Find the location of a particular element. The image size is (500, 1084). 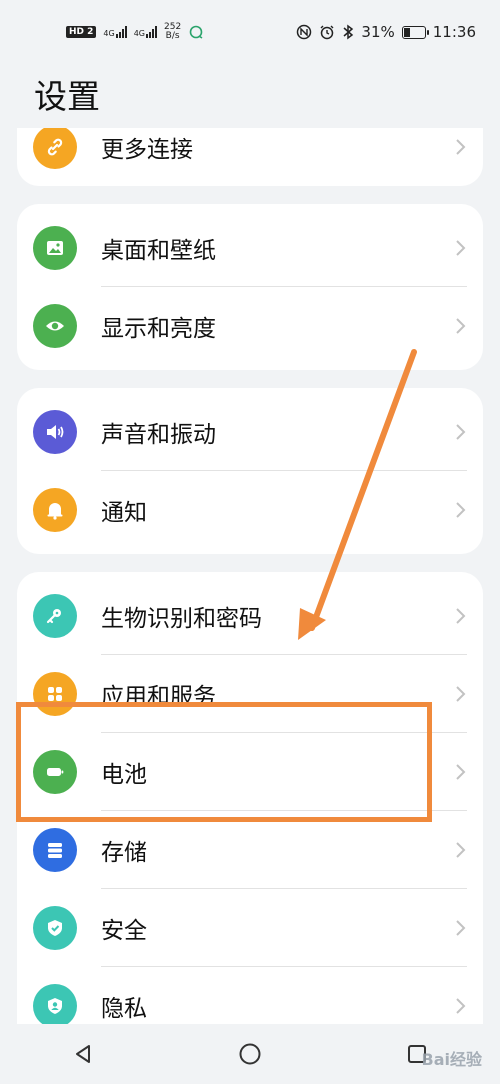

settings-item-label: 显示和亮度 is located at coordinates (158, 329).